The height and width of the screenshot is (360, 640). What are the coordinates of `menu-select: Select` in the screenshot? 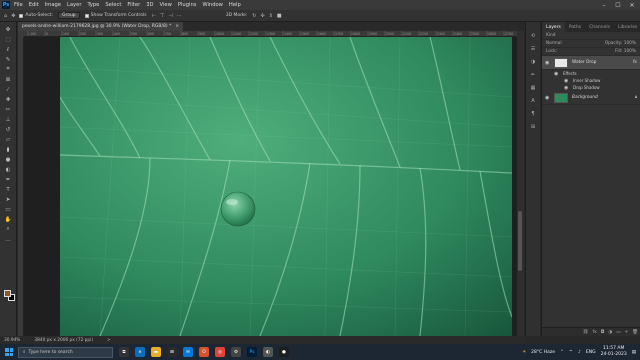 It's located at (113, 5).